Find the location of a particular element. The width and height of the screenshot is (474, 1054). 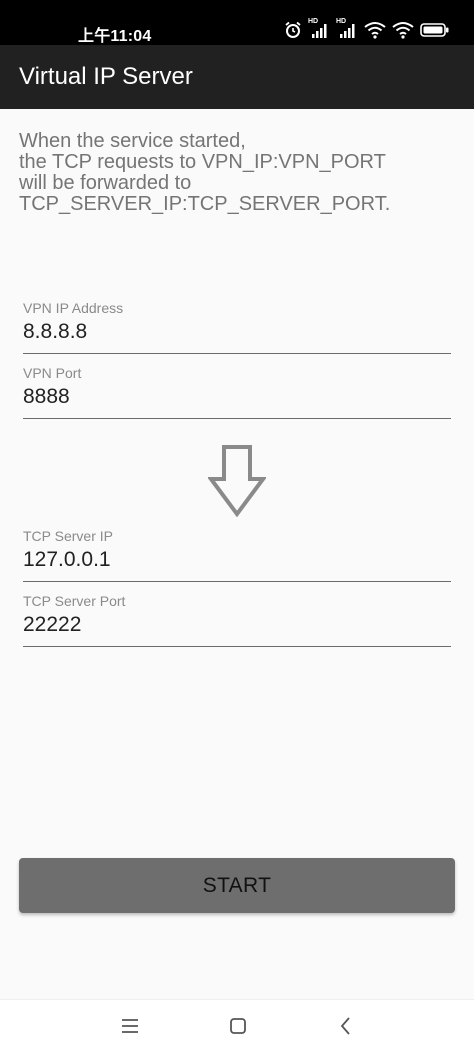

start-button: START is located at coordinates (237, 885).